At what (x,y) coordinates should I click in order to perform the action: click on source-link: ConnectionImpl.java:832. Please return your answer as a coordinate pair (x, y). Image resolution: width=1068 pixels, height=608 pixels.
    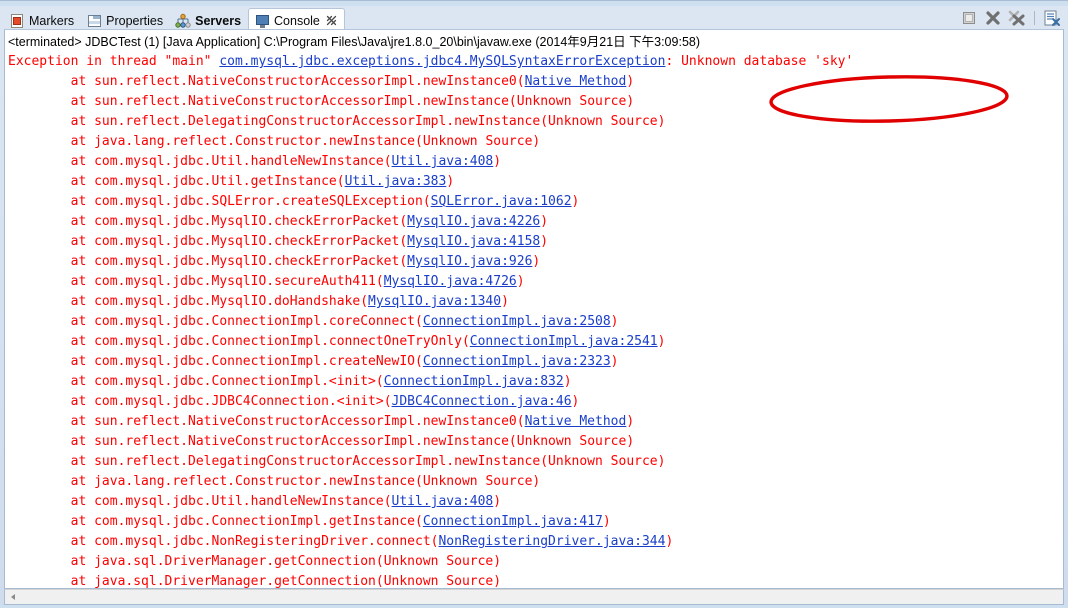
    Looking at the image, I should click on (474, 381).